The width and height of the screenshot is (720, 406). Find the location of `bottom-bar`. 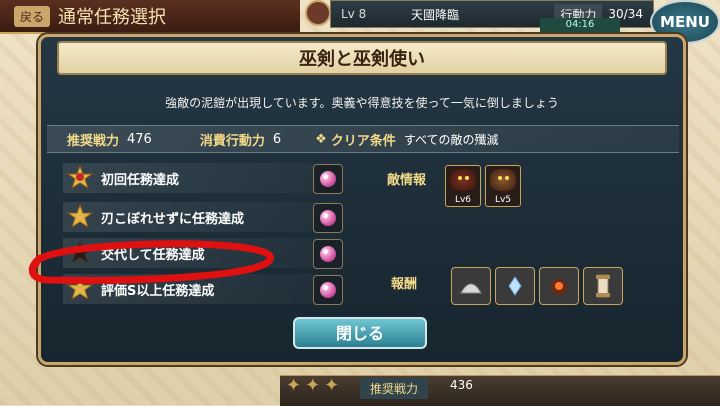

bottom-bar is located at coordinates (500, 390).